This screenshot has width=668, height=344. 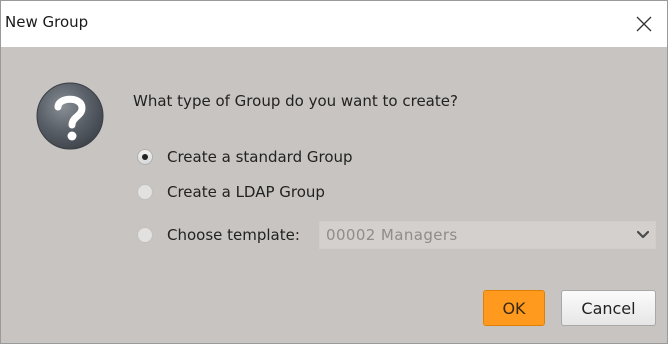 I want to click on close-icon, so click(x=644, y=24).